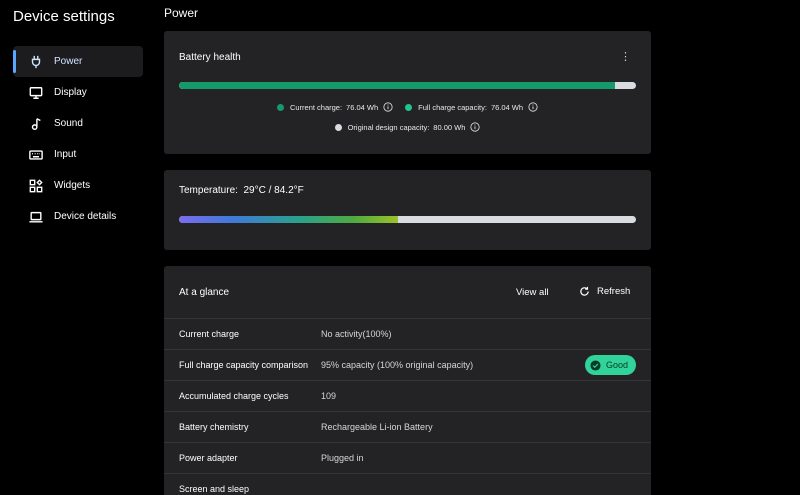  I want to click on widgets-icon, so click(36, 185).